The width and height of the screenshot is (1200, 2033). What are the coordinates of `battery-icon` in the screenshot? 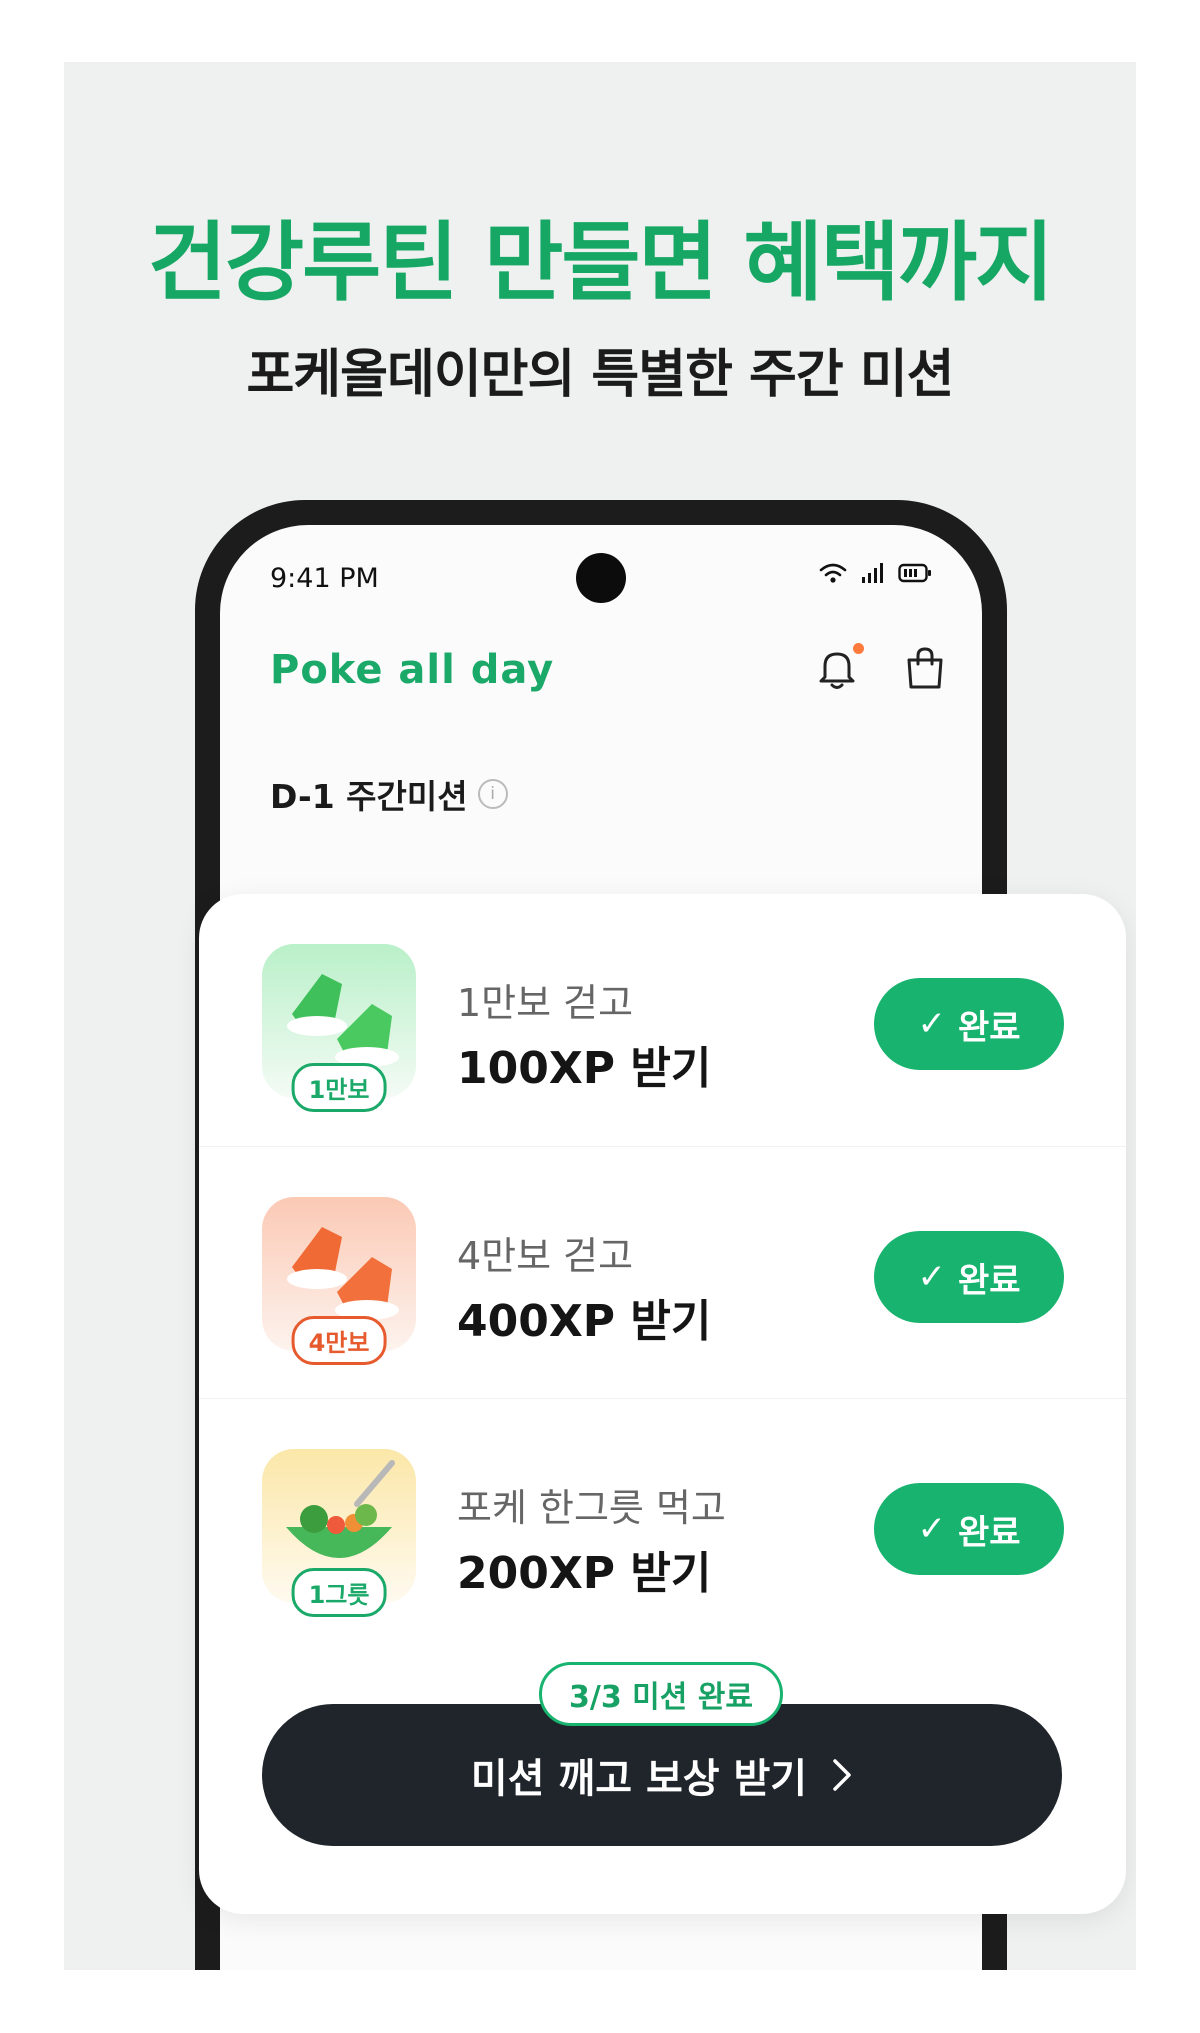 It's located at (914, 573).